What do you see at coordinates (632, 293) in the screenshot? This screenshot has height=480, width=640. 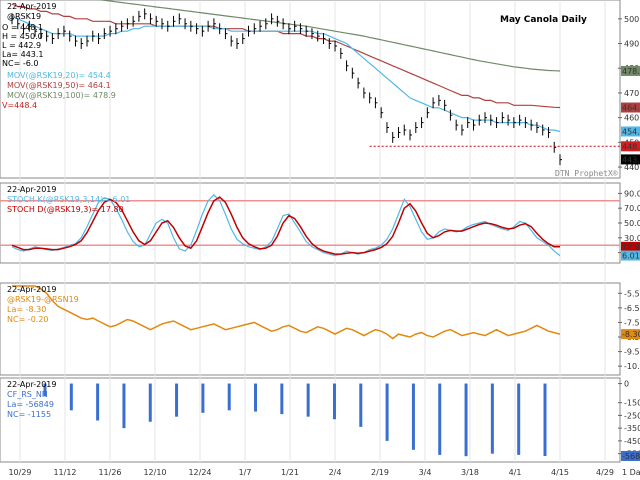 I see `y-tick-label: -5.50` at bounding box center [632, 293].